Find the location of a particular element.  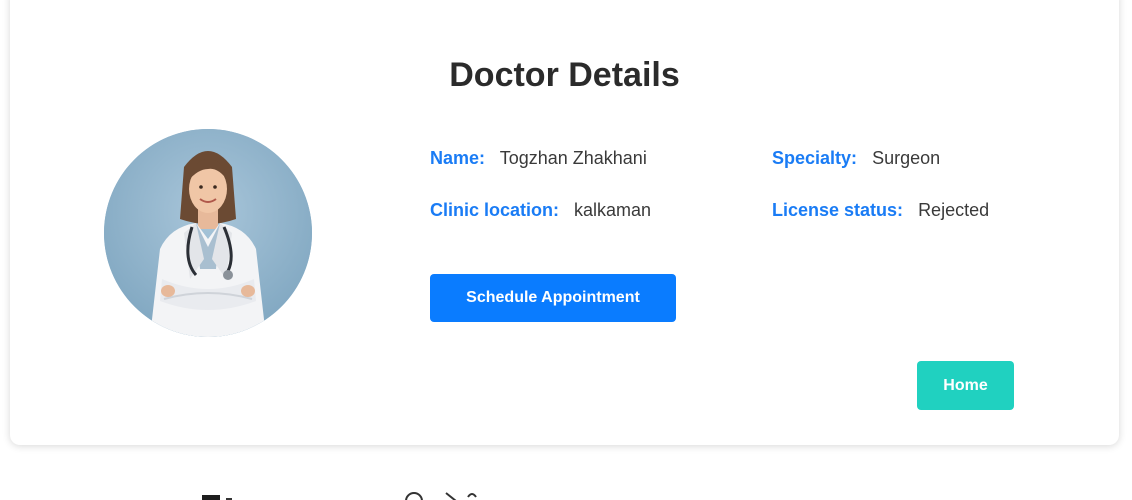

clinic-location-value: kalkaman is located at coordinates (613, 210).